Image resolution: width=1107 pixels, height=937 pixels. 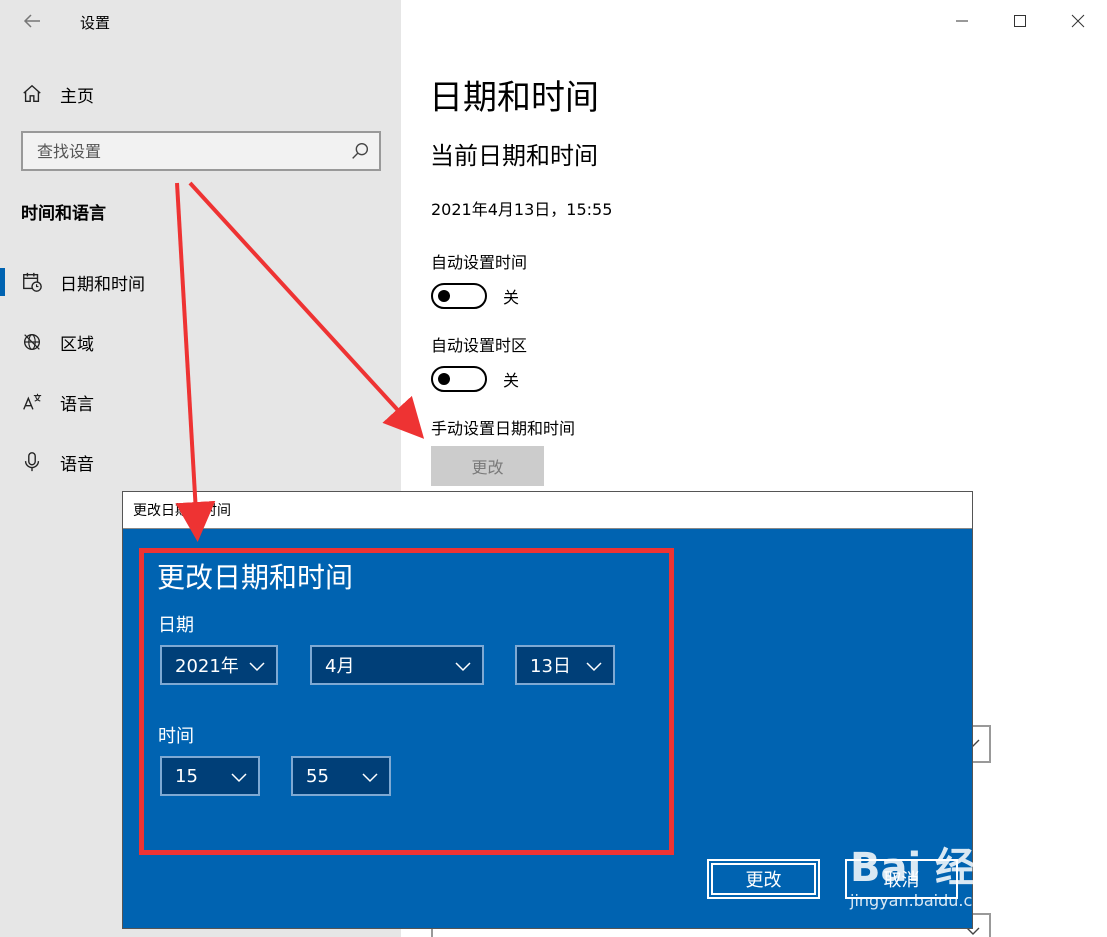 I want to click on globe-icon, so click(x=32, y=342).